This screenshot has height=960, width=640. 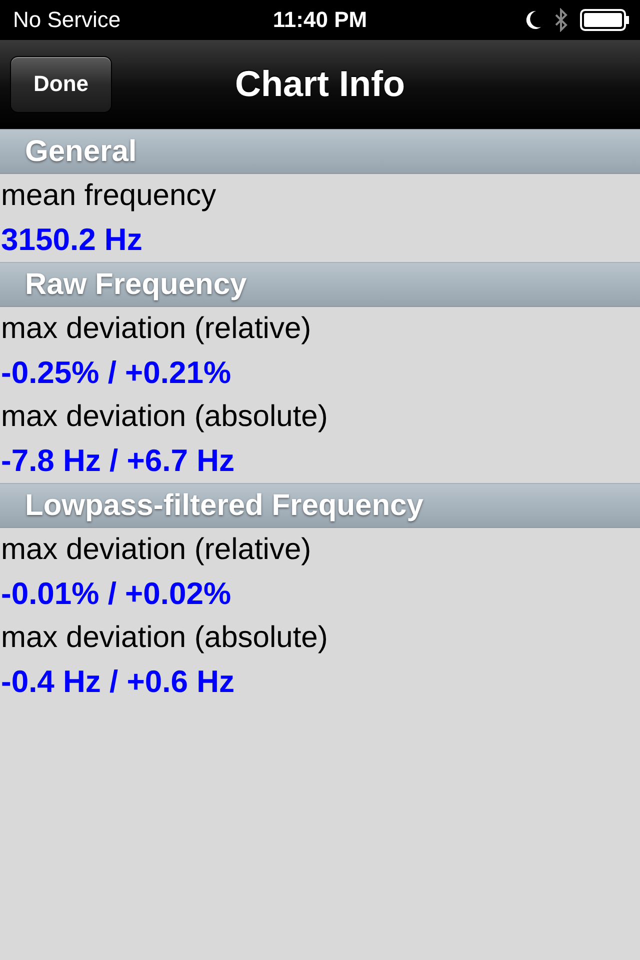 What do you see at coordinates (605, 20) in the screenshot?
I see `battery-icon` at bounding box center [605, 20].